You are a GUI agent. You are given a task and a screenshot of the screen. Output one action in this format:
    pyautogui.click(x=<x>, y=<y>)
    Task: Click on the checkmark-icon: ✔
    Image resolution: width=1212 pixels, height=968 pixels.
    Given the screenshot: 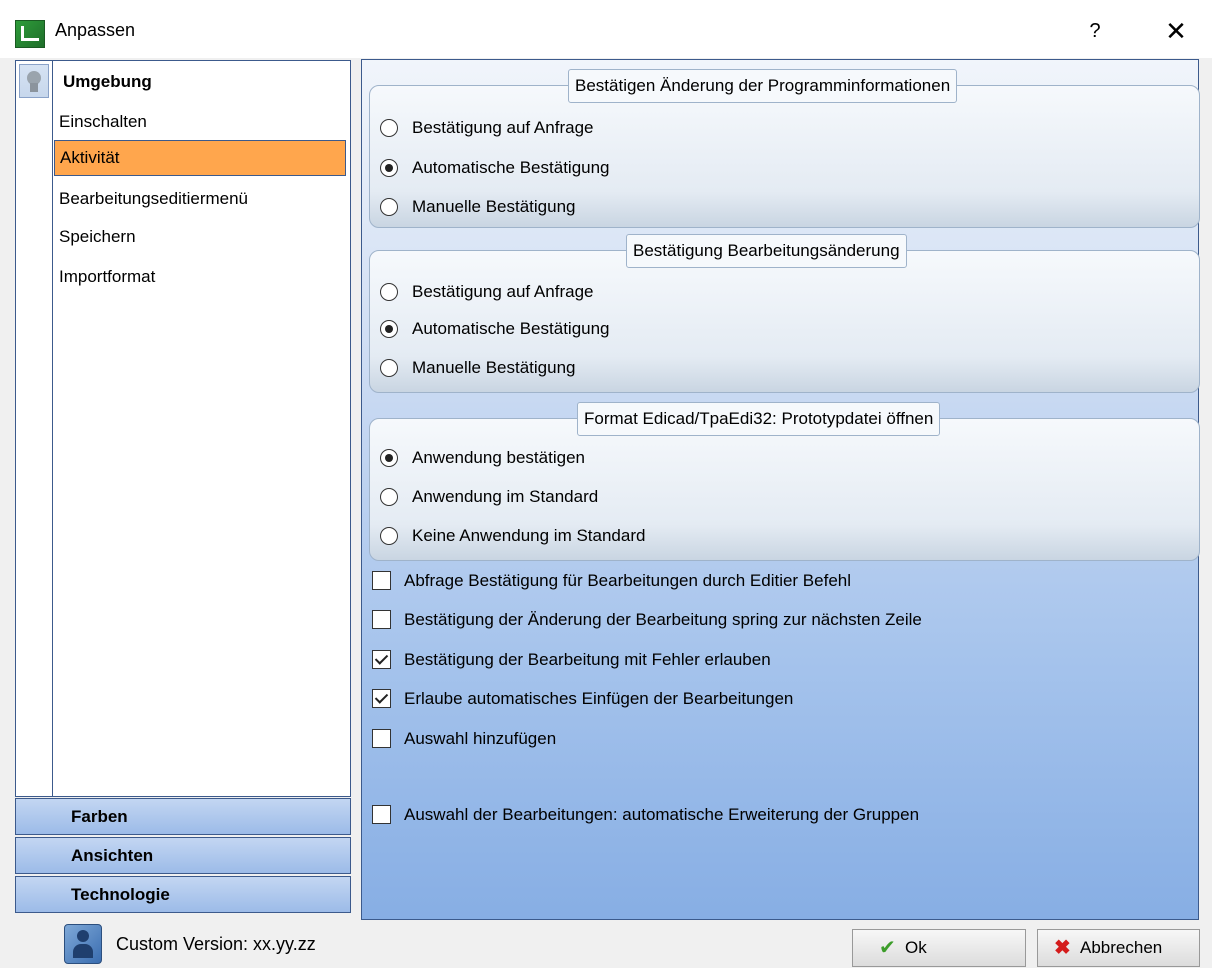 What is the action you would take?
    pyautogui.click(x=887, y=948)
    